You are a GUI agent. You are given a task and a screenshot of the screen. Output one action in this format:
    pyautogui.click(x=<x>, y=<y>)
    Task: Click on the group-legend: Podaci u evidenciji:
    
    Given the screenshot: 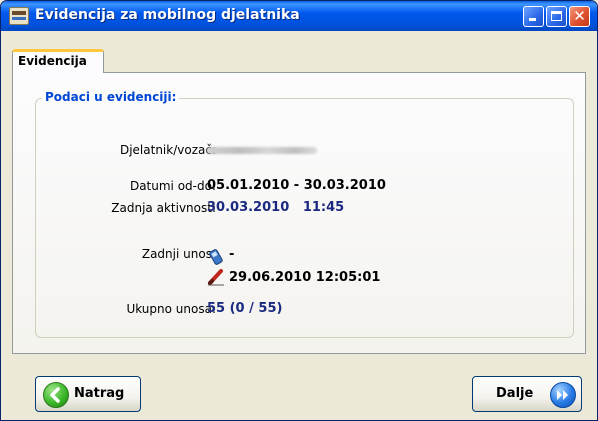 What is the action you would take?
    pyautogui.click(x=111, y=97)
    